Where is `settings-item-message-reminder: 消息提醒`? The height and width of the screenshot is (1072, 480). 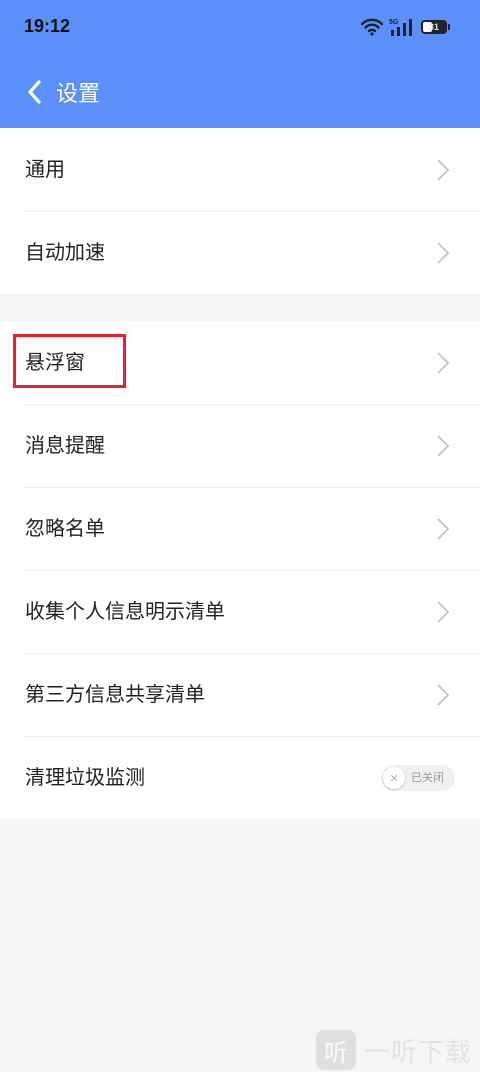 settings-item-message-reminder: 消息提醒 is located at coordinates (240, 445).